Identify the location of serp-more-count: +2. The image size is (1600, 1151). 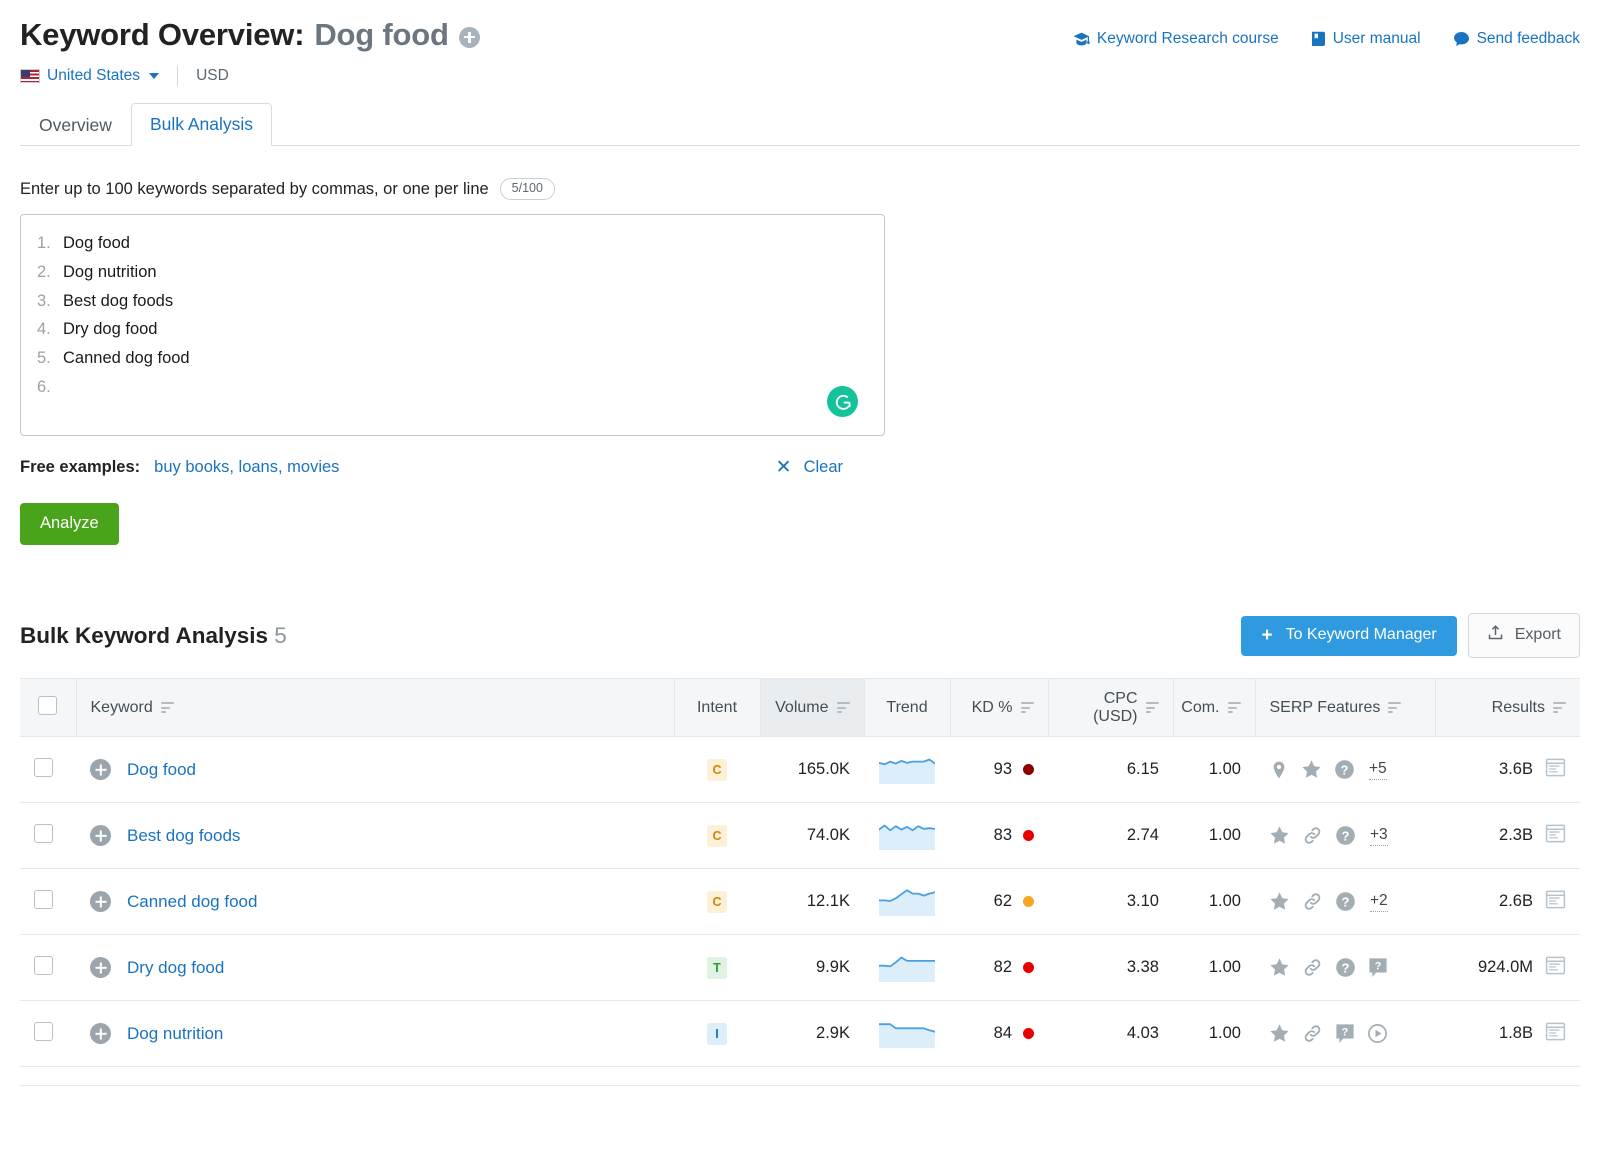
(1379, 902).